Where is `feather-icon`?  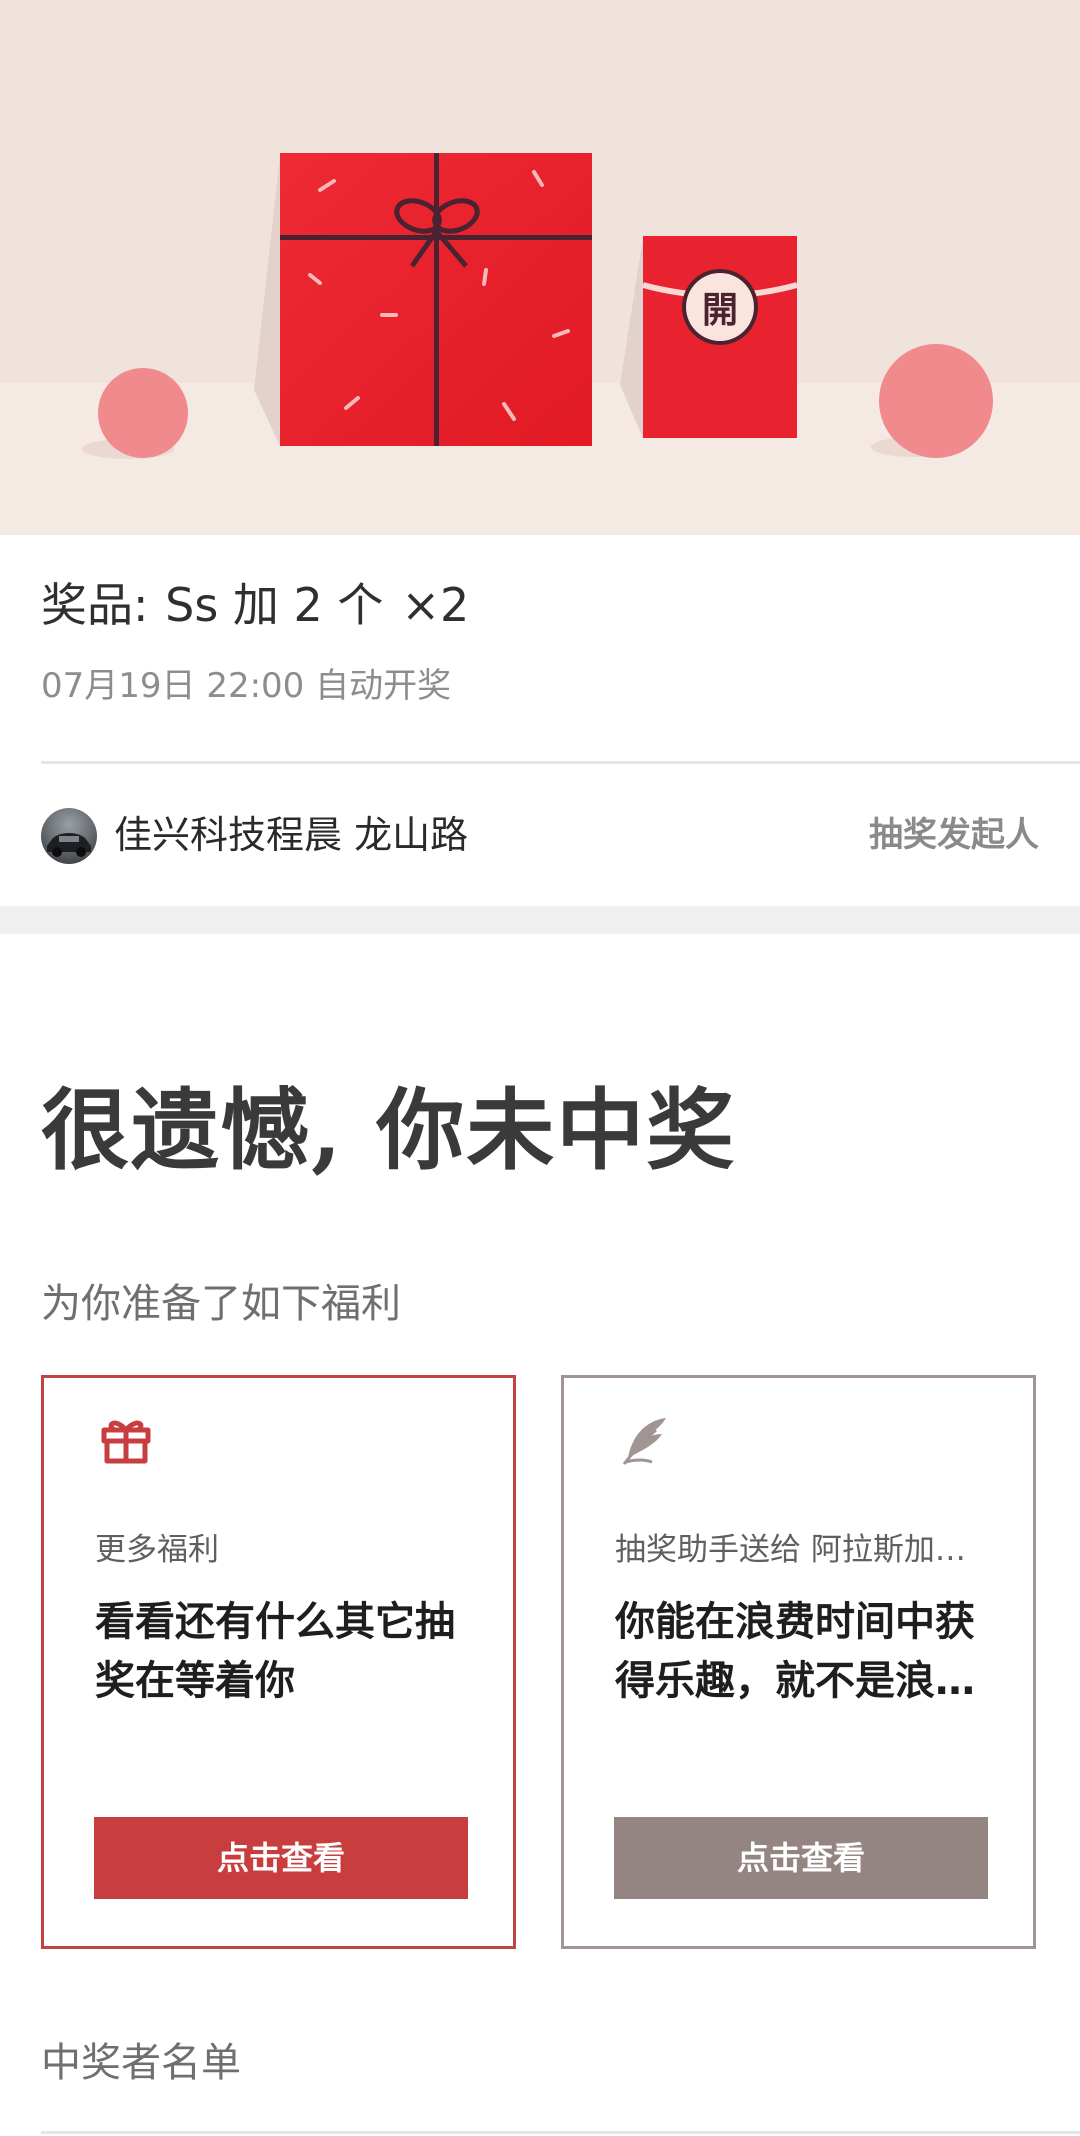
feather-icon is located at coordinates (646, 1440).